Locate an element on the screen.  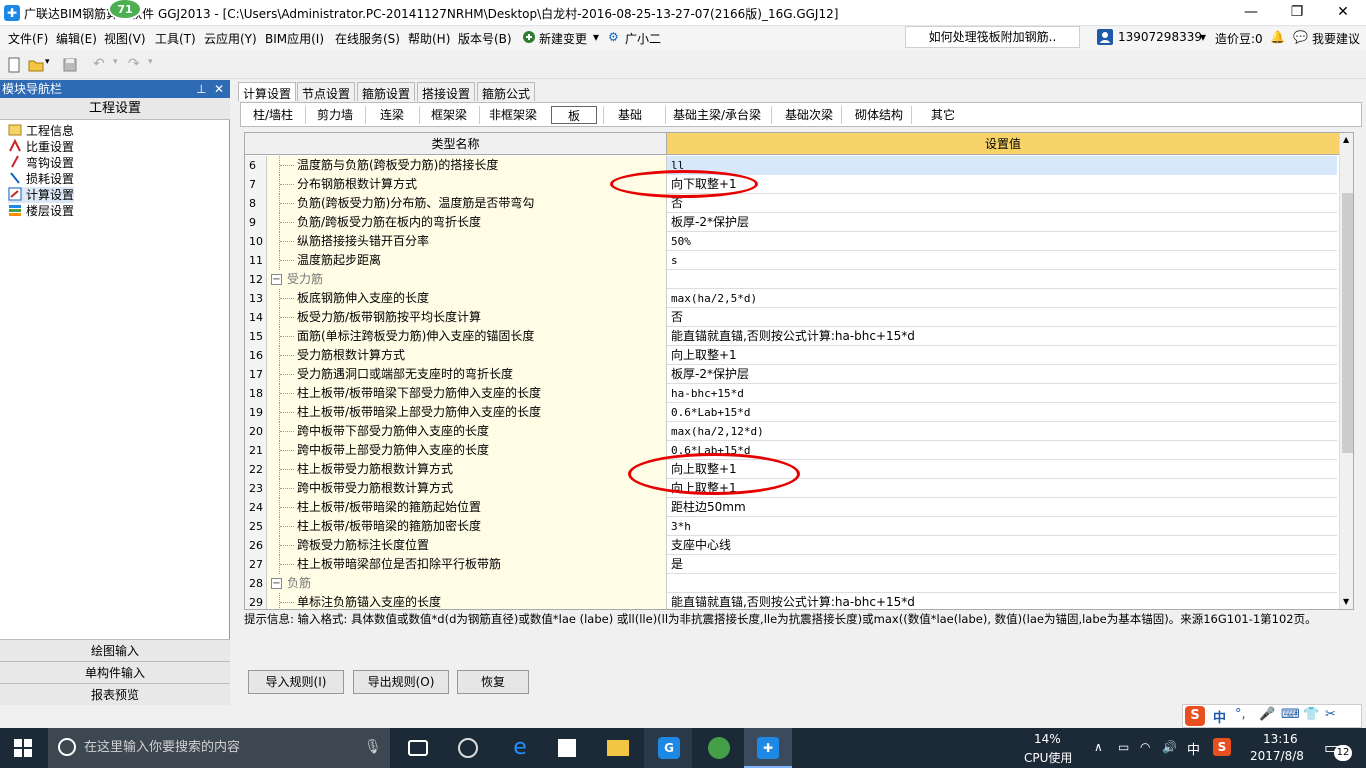
taskview-icon is located at coordinates (418, 748).